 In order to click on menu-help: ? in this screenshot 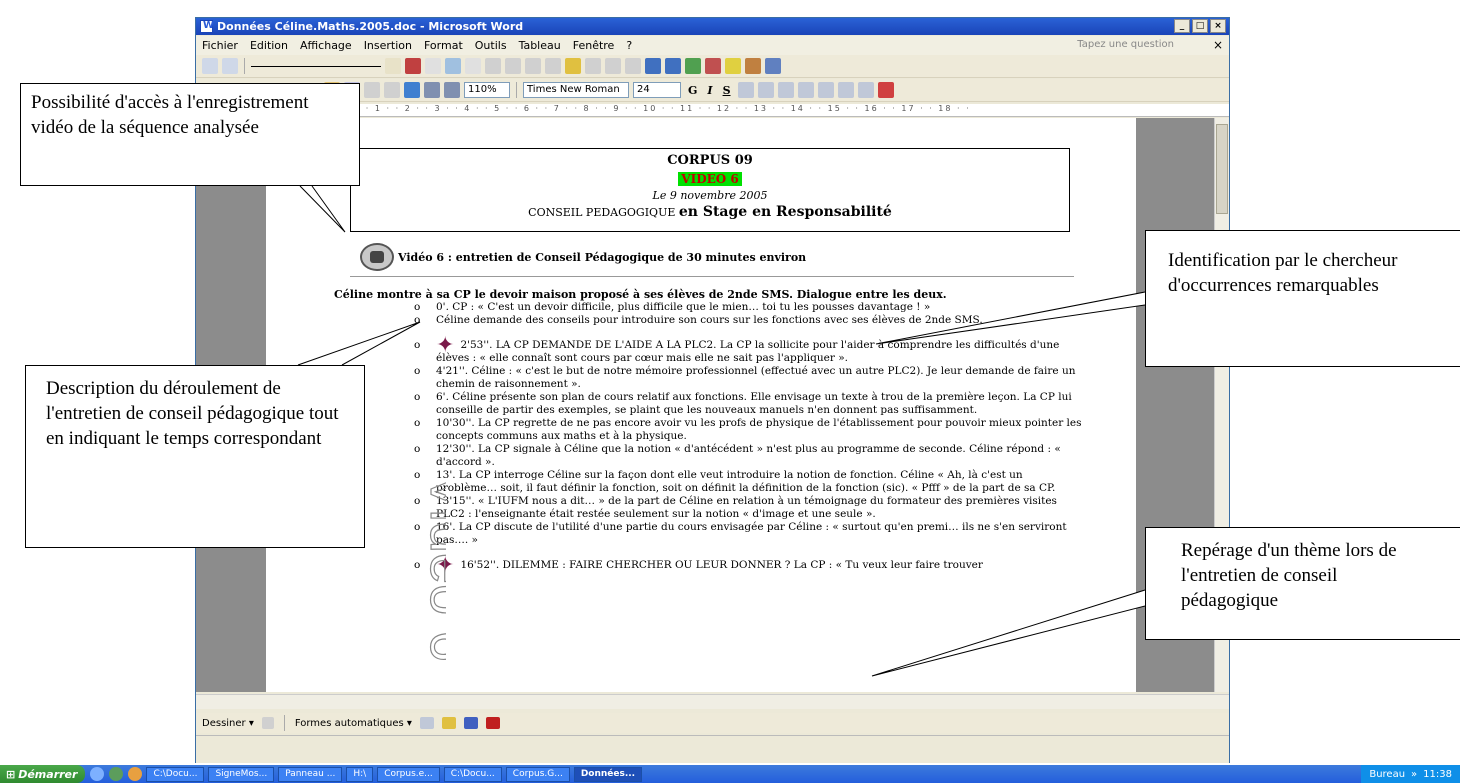, I will do `click(629, 45)`.